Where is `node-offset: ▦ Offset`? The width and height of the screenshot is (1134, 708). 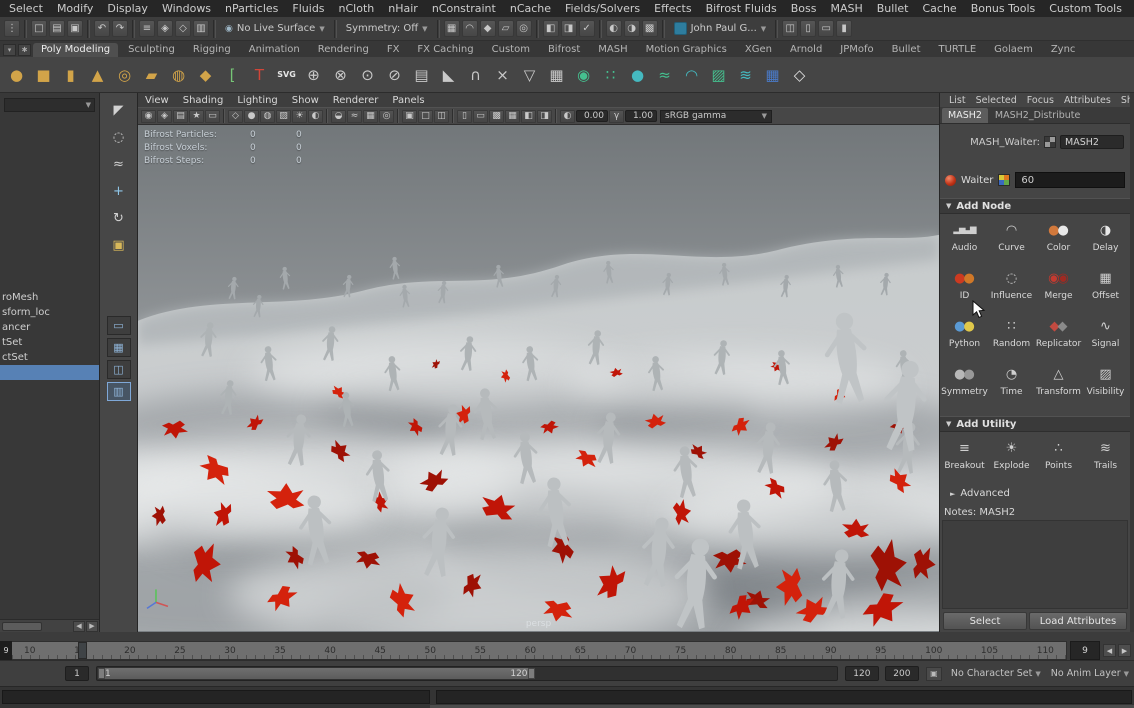 node-offset: ▦ Offset is located at coordinates (1105, 288).